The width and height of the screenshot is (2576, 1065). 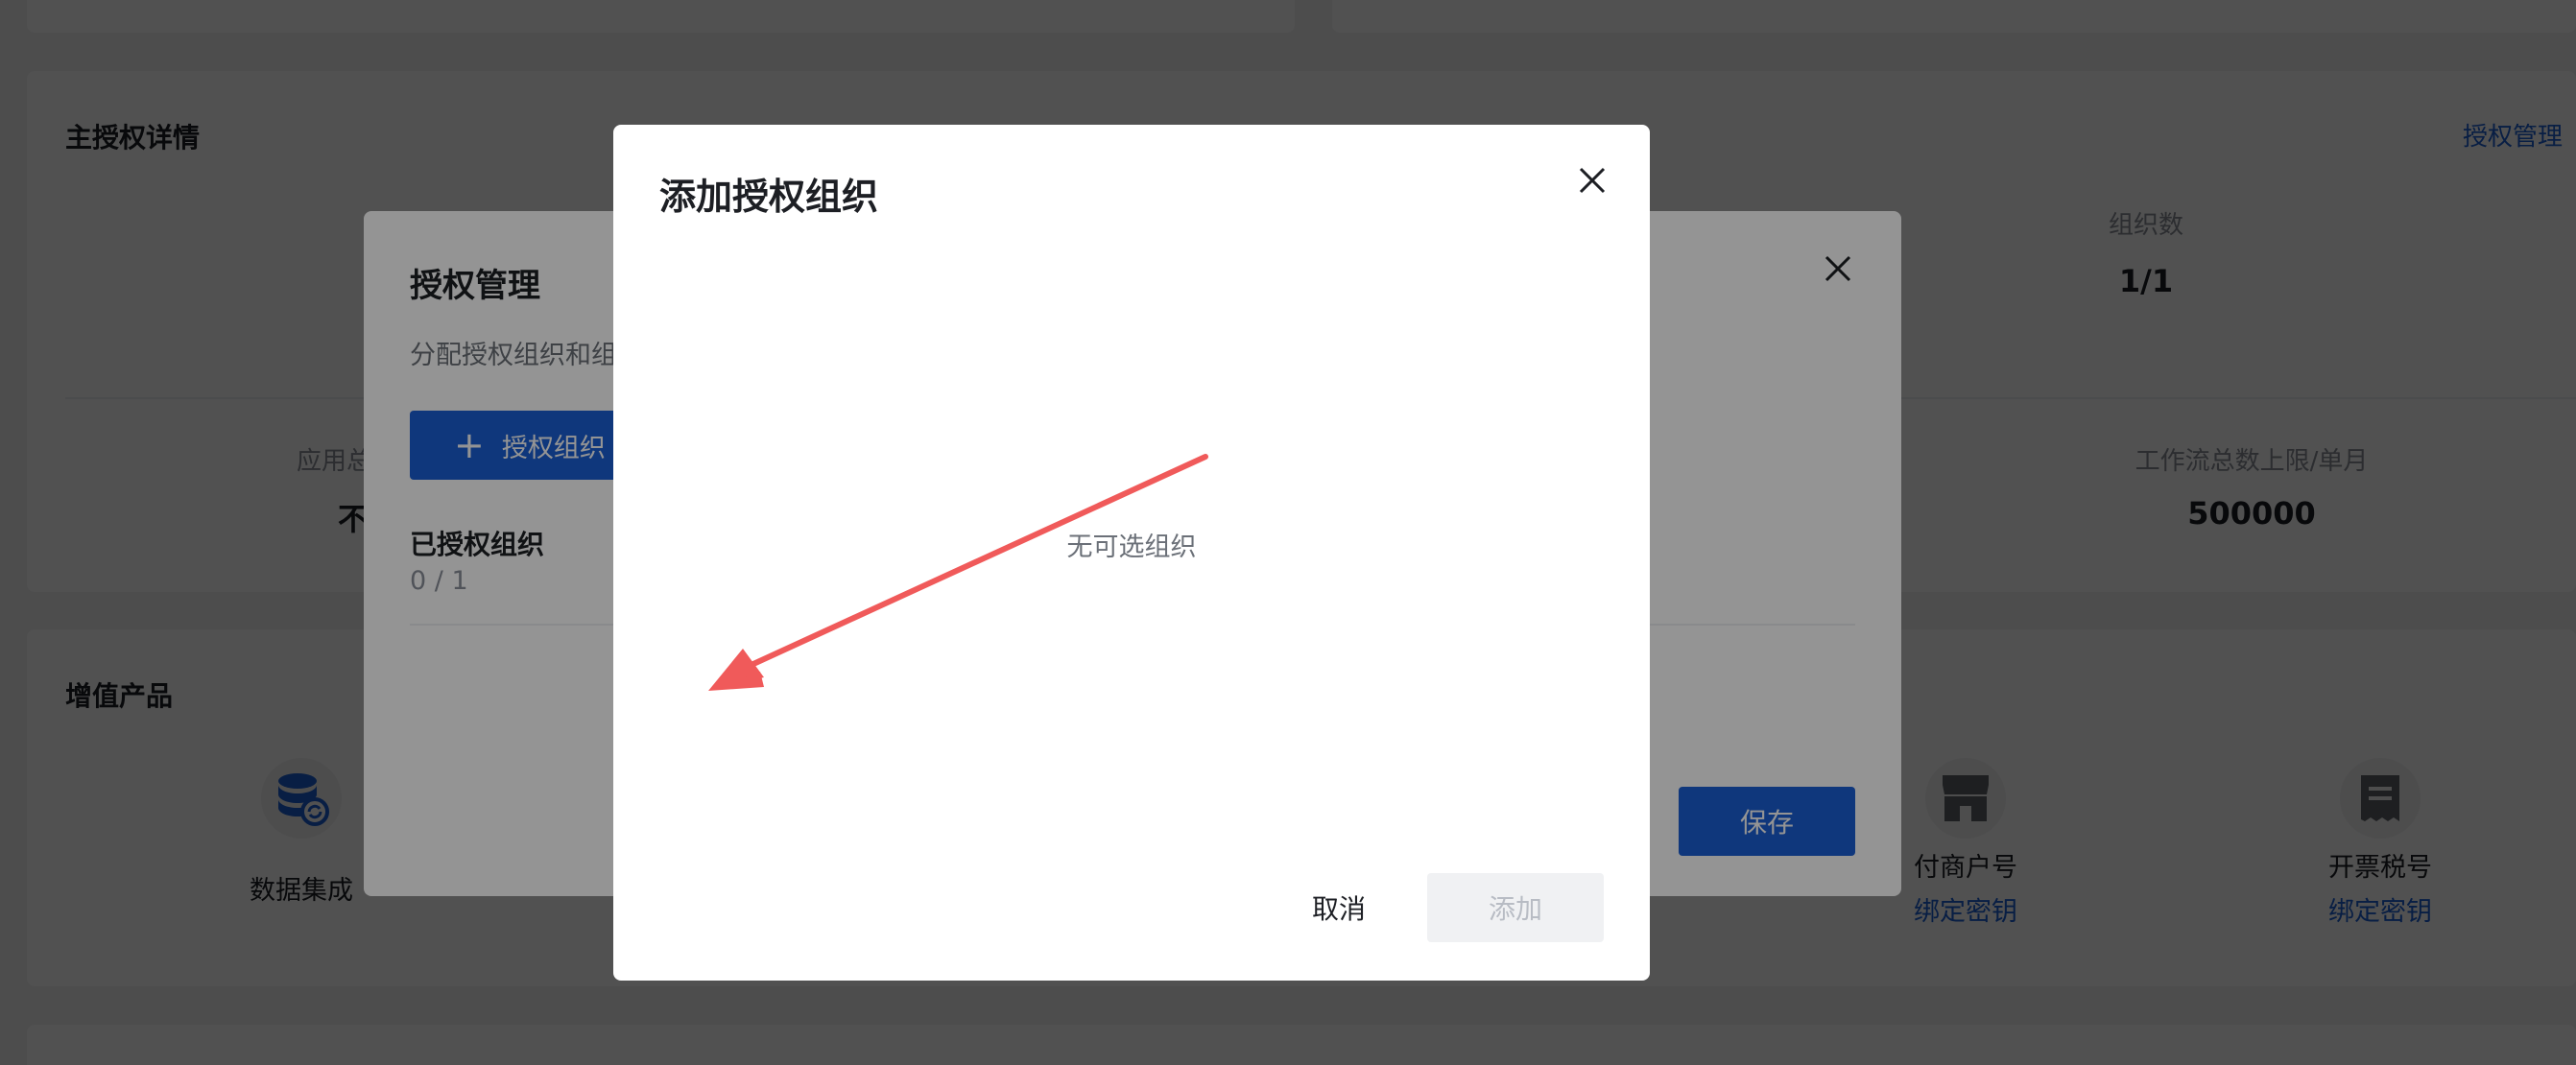 I want to click on empty-state-text: 无可选组织, so click(x=1131, y=547).